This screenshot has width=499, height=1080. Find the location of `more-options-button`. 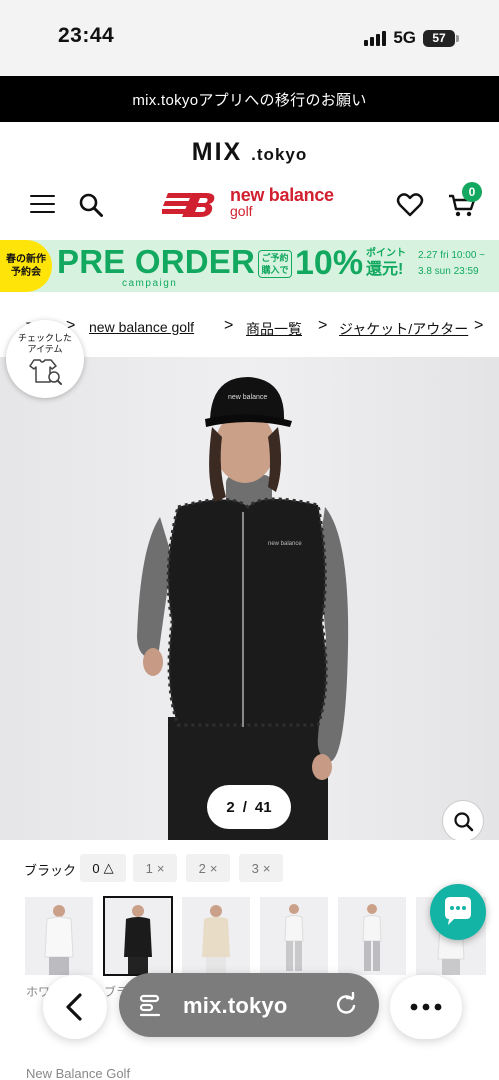

more-options-button is located at coordinates (426, 1007).